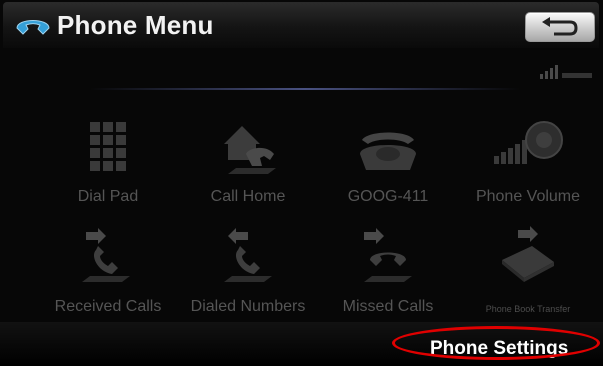  I want to click on rotary-phone-icon, so click(388, 151).